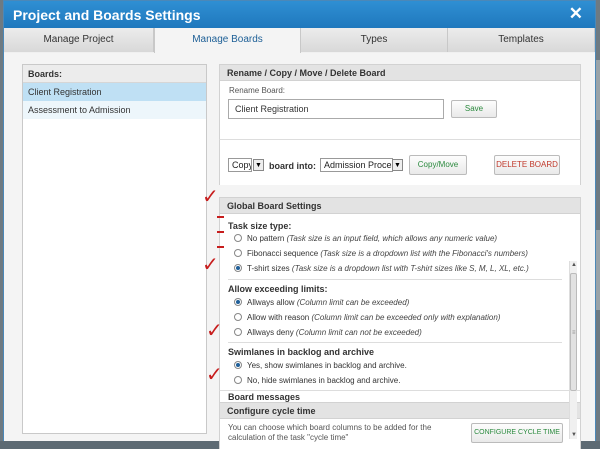  I want to click on close-icon: ✕, so click(576, 14).